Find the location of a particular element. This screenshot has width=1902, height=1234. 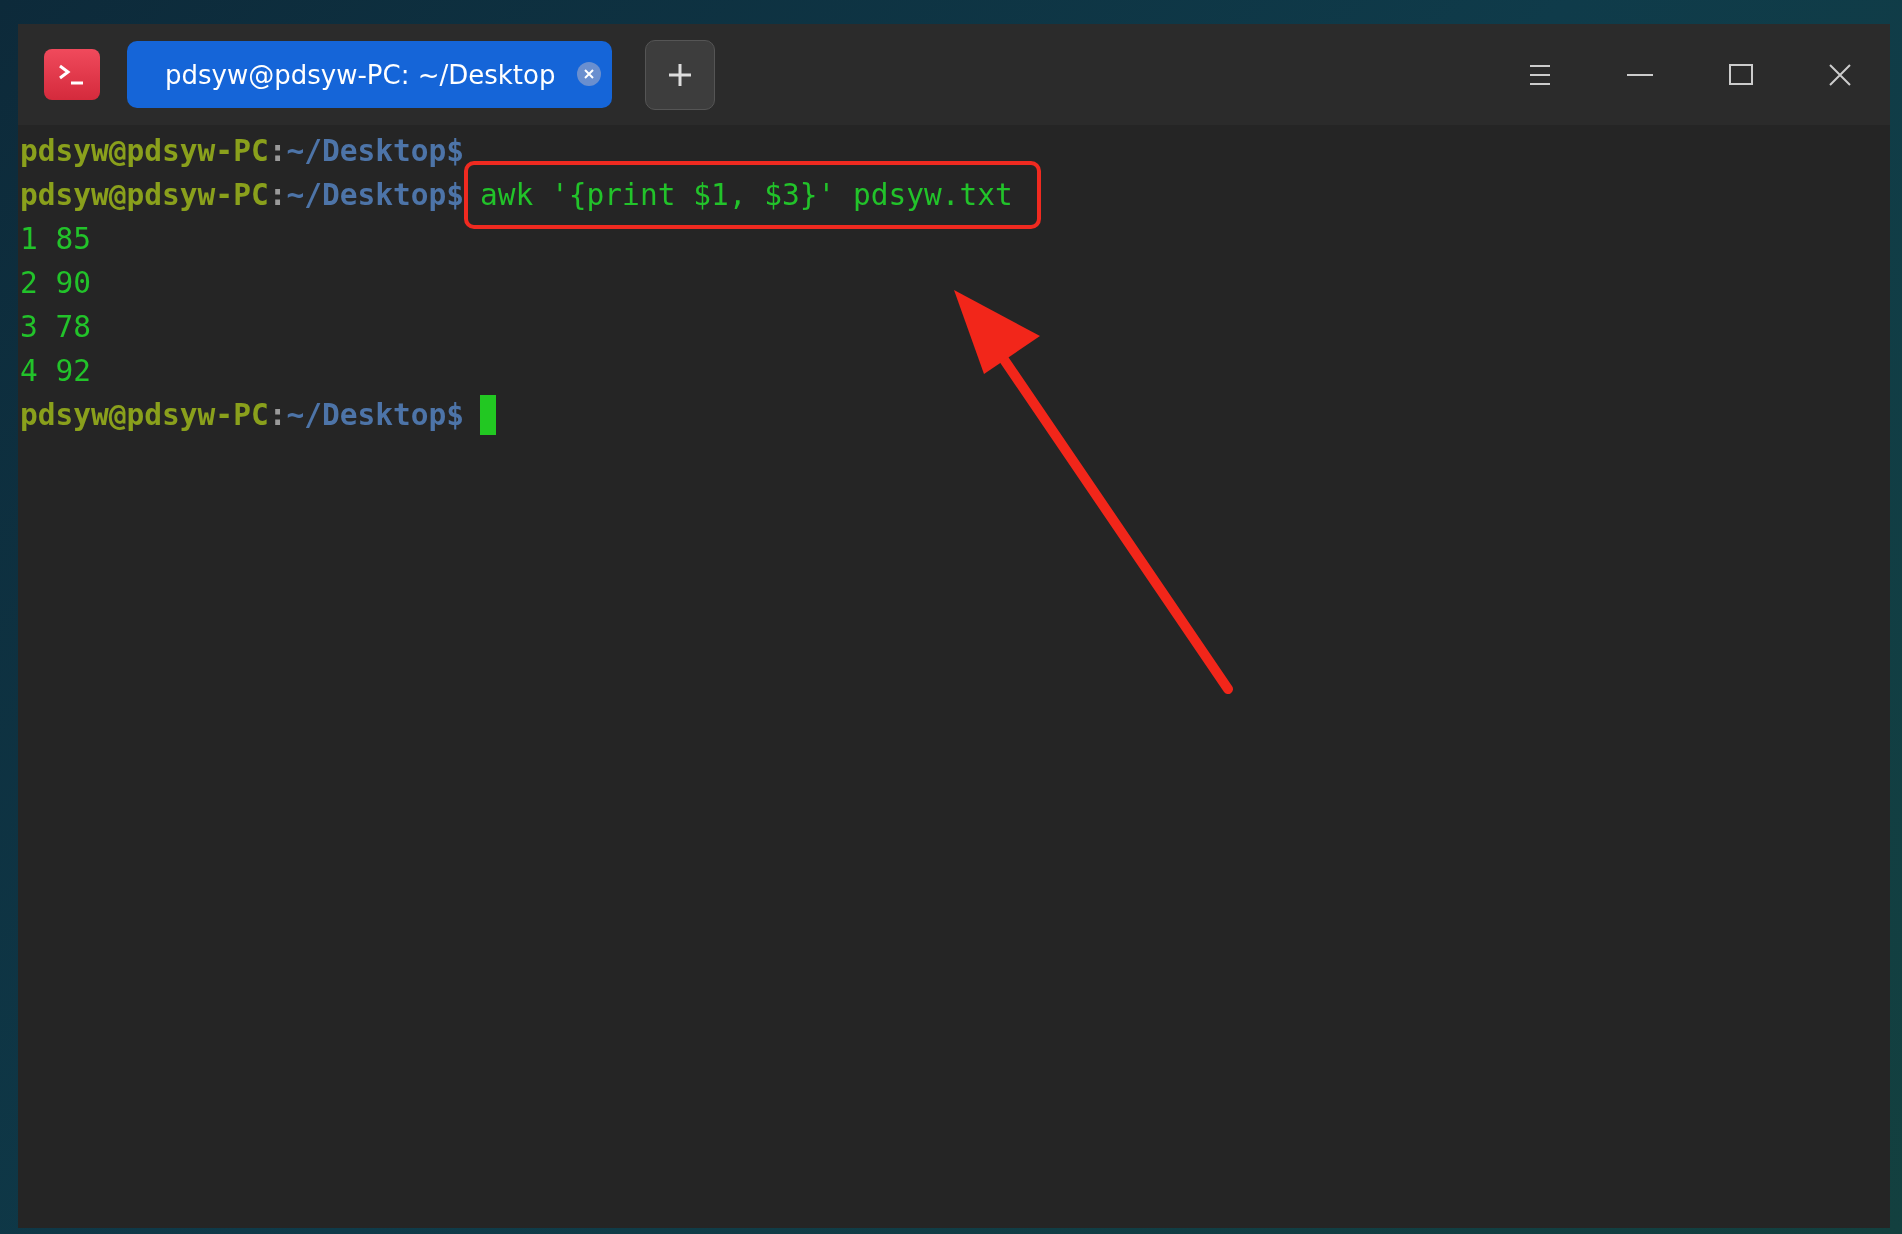

plus-icon is located at coordinates (680, 74).